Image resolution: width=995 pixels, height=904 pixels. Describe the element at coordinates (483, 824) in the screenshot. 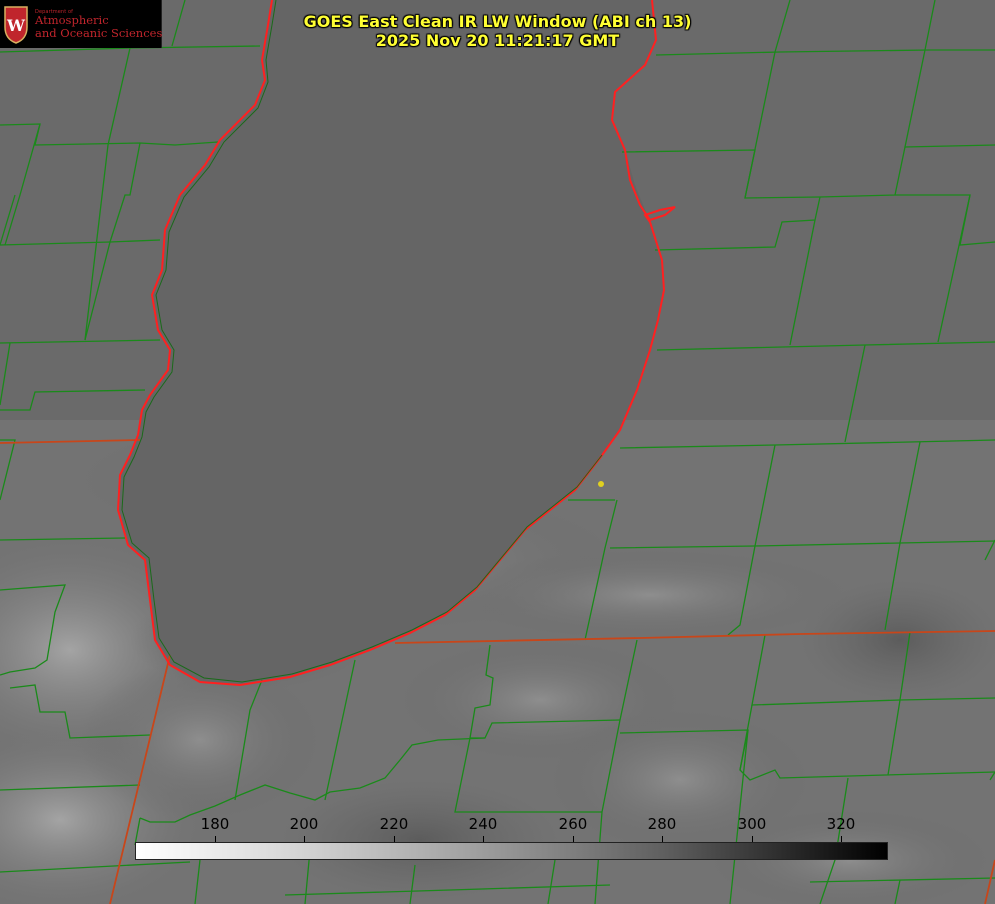

I see `colorbar-tick-label: 240` at that location.